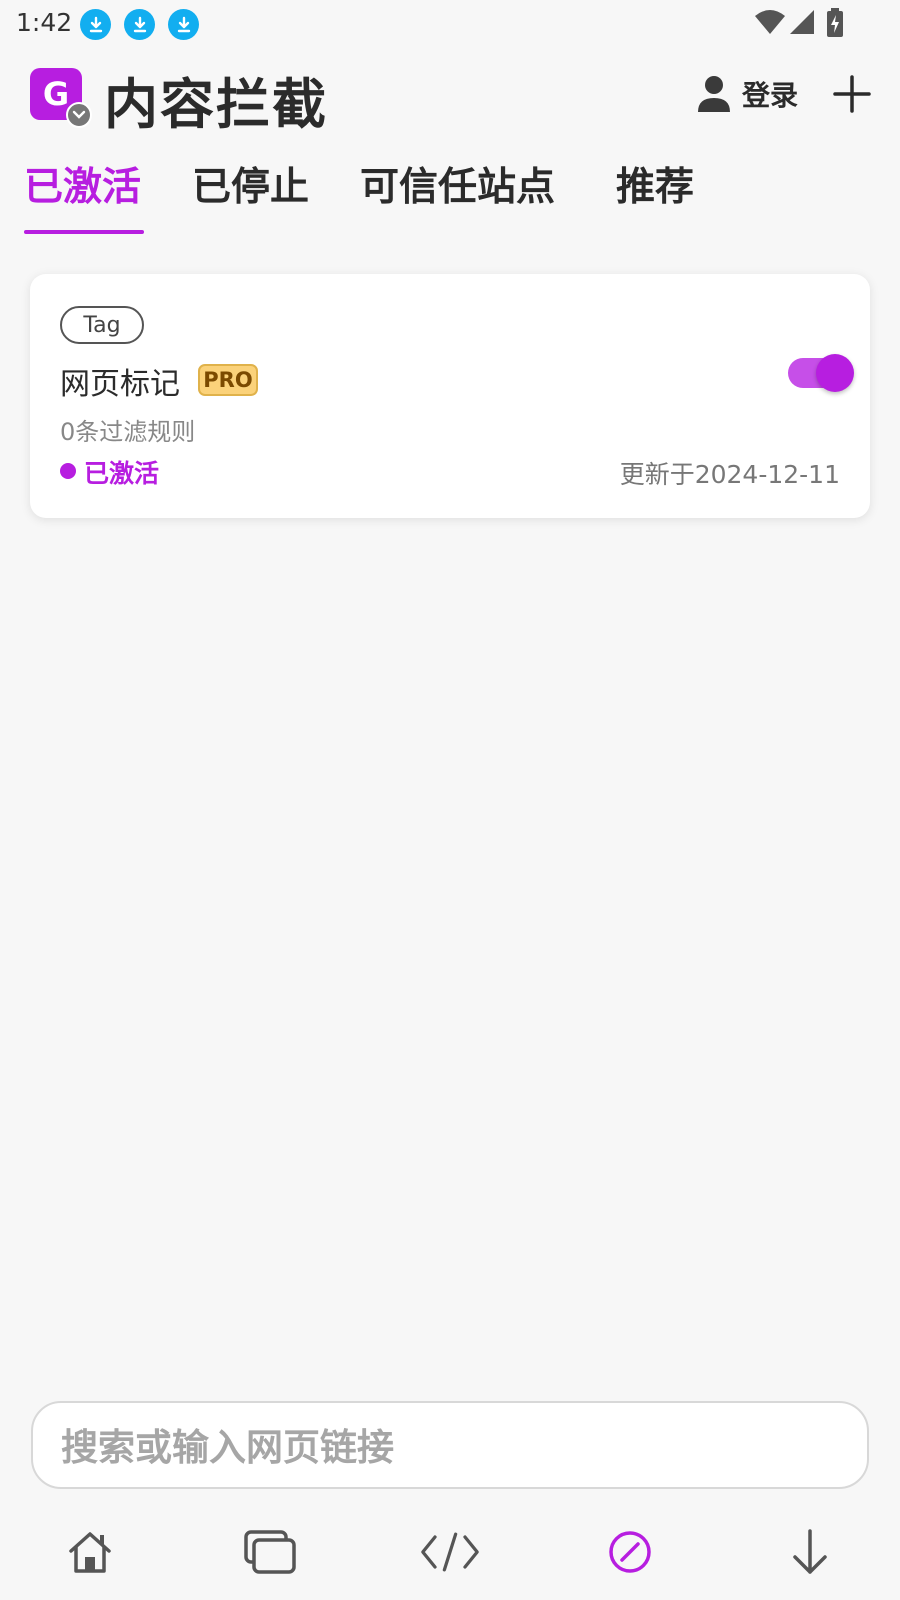  Describe the element at coordinates (835, 22) in the screenshot. I see `battery-charging-icon` at that location.